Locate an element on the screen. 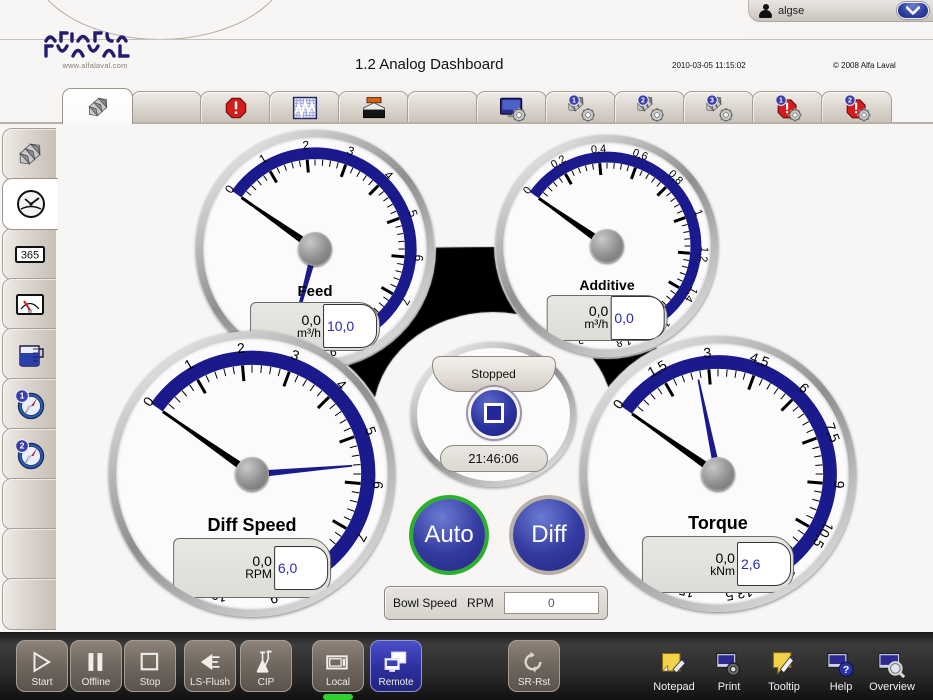 The width and height of the screenshot is (933, 700). button-label: LS-Flush is located at coordinates (209, 682).